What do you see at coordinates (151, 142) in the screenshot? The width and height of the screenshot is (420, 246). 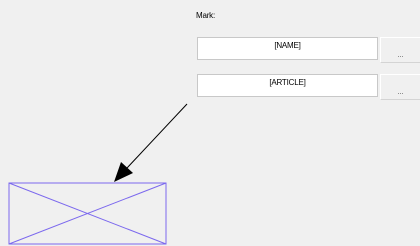 I see `leader-arrow-icon` at bounding box center [151, 142].